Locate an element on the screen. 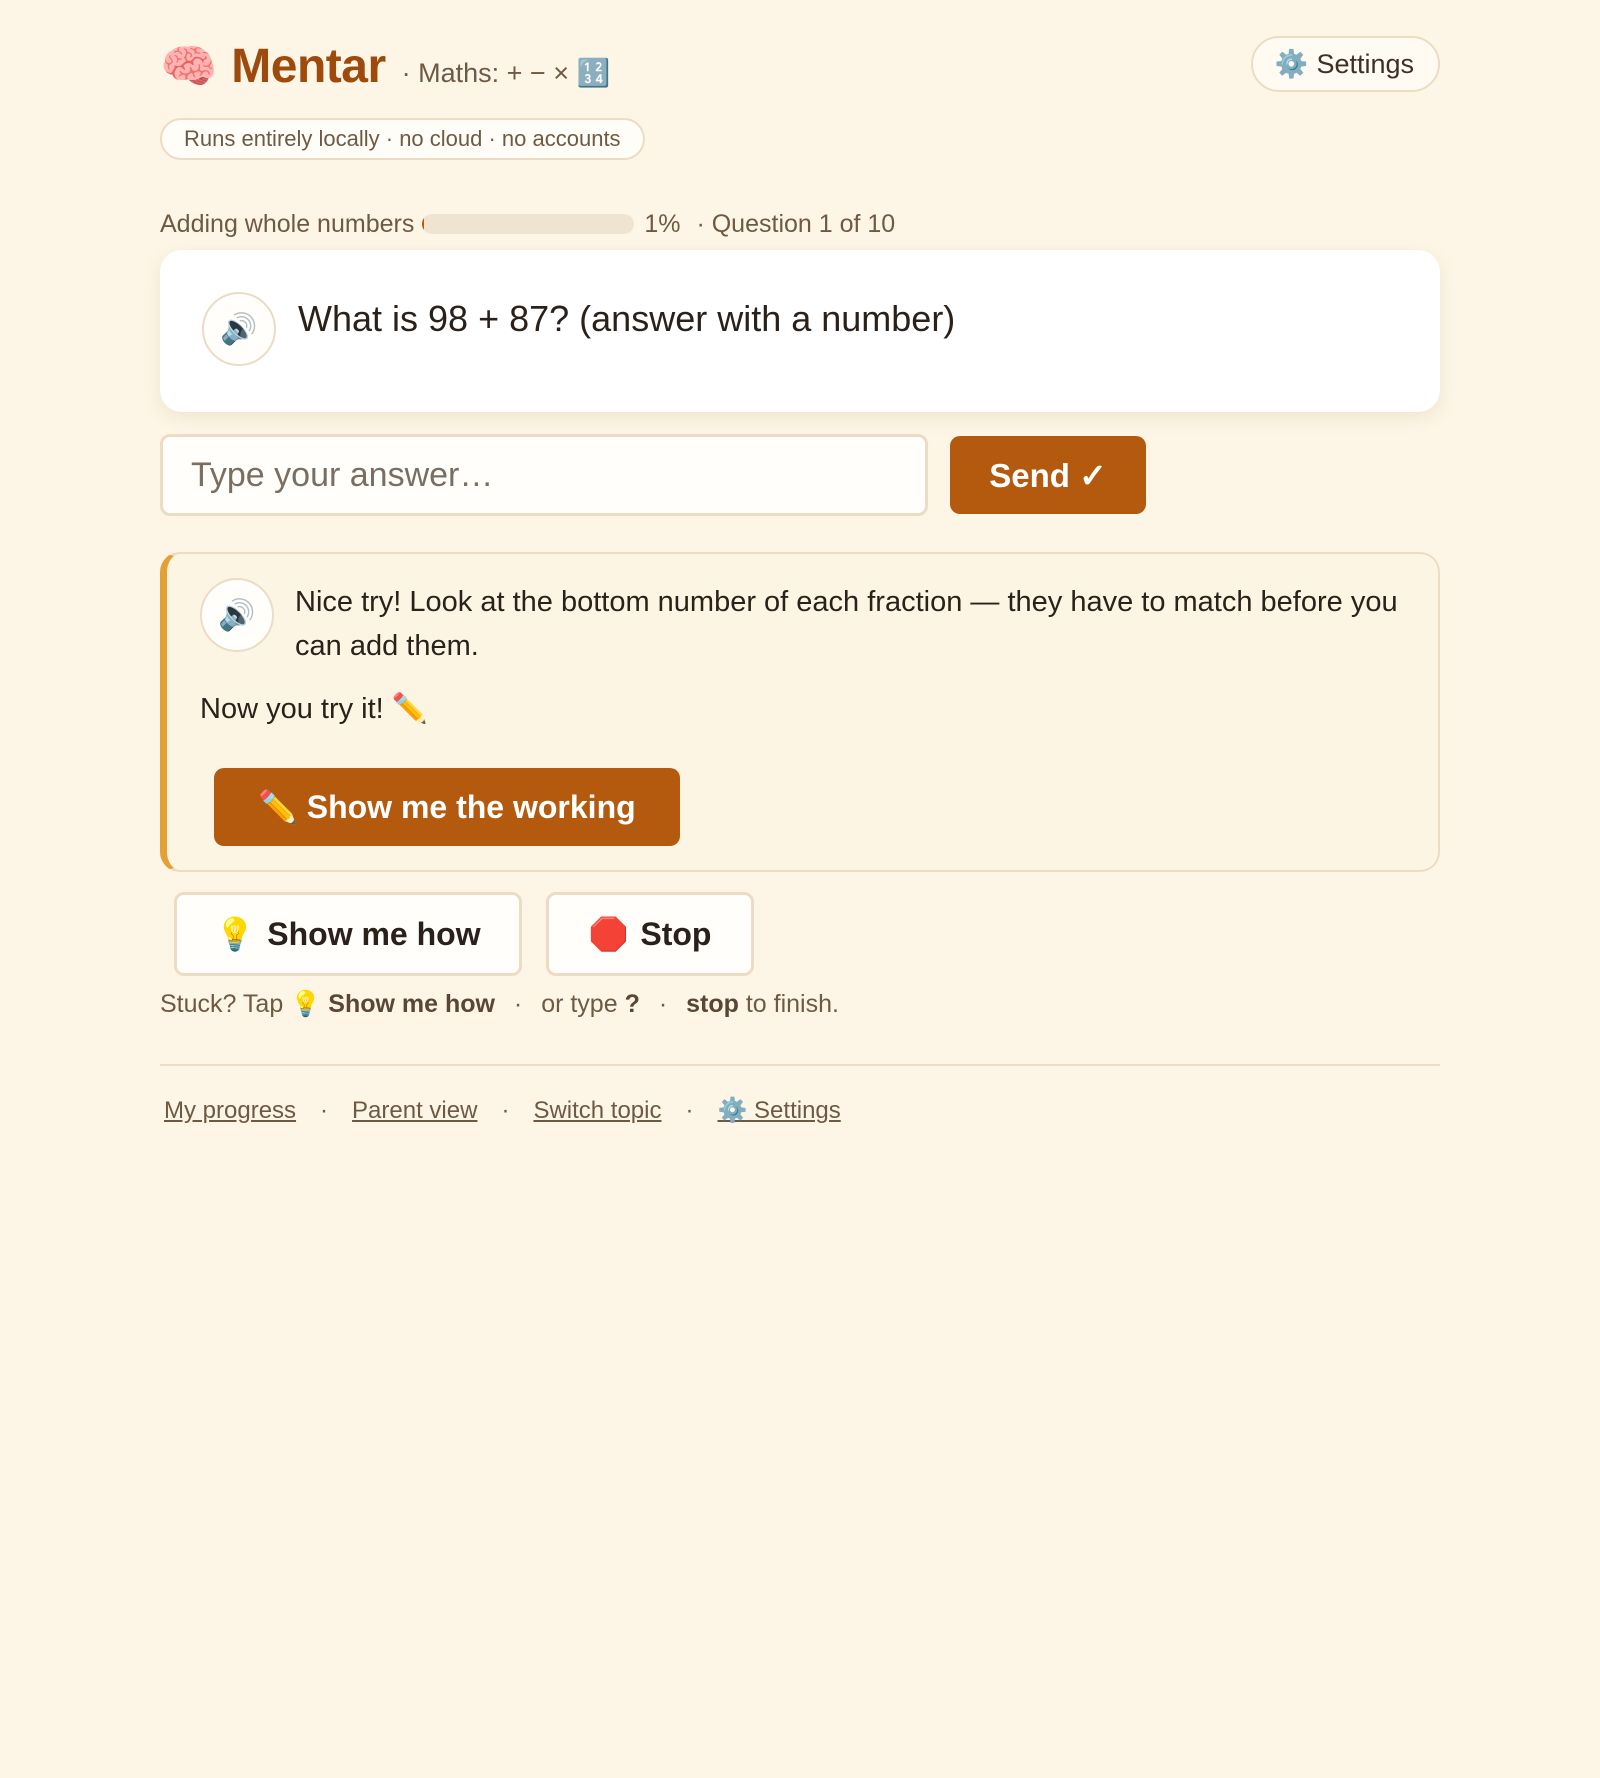 The width and height of the screenshot is (1600, 1778). brain-icon: 🧠 is located at coordinates (189, 66).